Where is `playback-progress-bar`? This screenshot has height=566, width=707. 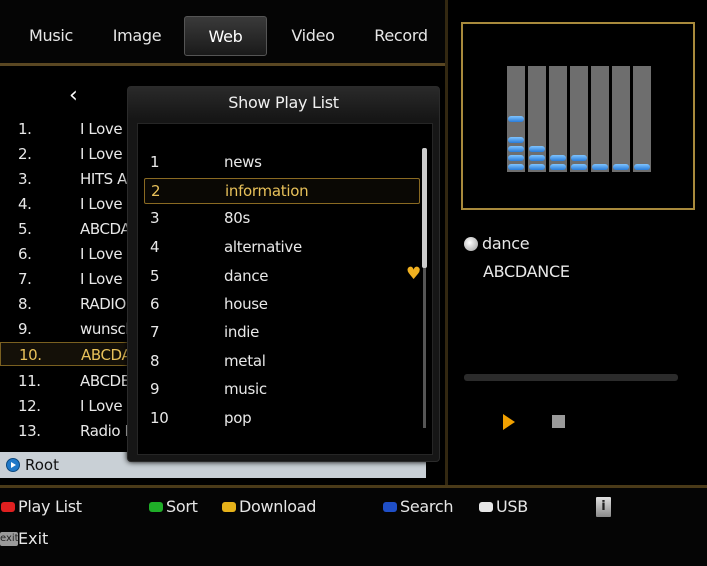
playback-progress-bar is located at coordinates (571, 377).